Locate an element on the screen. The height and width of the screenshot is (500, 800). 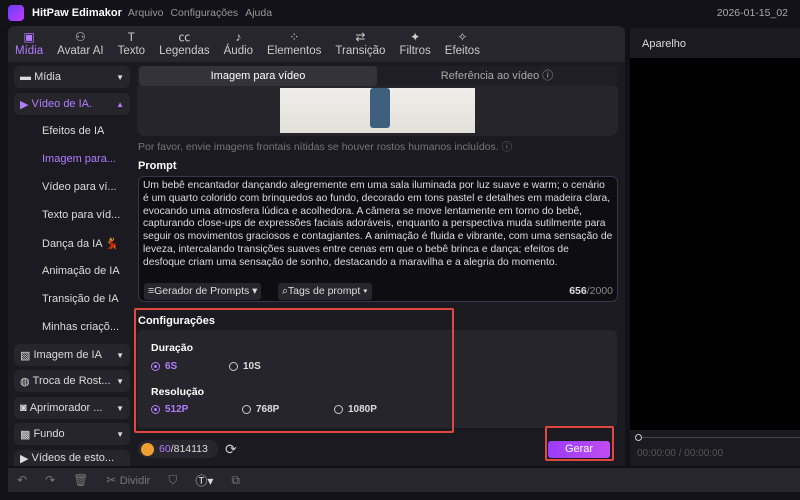
mode-tabs: Imagem para vídeo Referência ao vídeo ⓘ is located at coordinates (377, 76).